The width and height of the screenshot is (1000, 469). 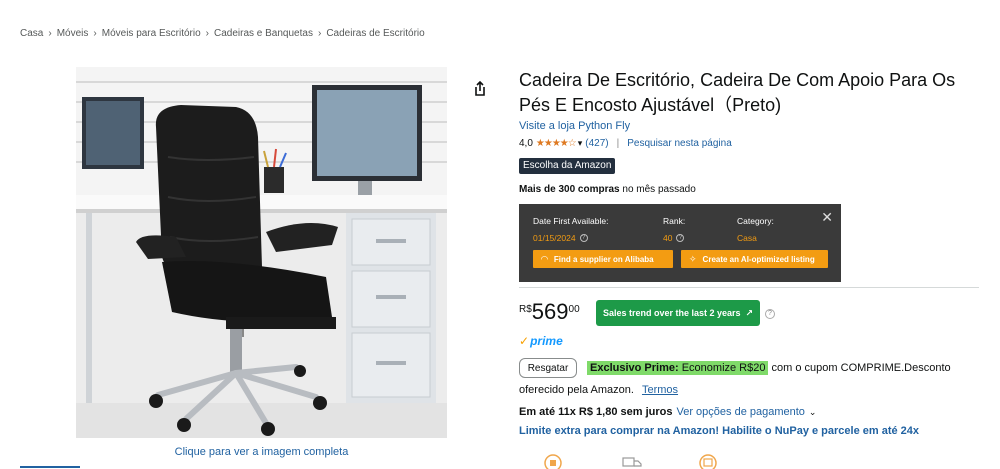 I want to click on amazon-choice-badge: Escolha da Amazon, so click(x=567, y=166).